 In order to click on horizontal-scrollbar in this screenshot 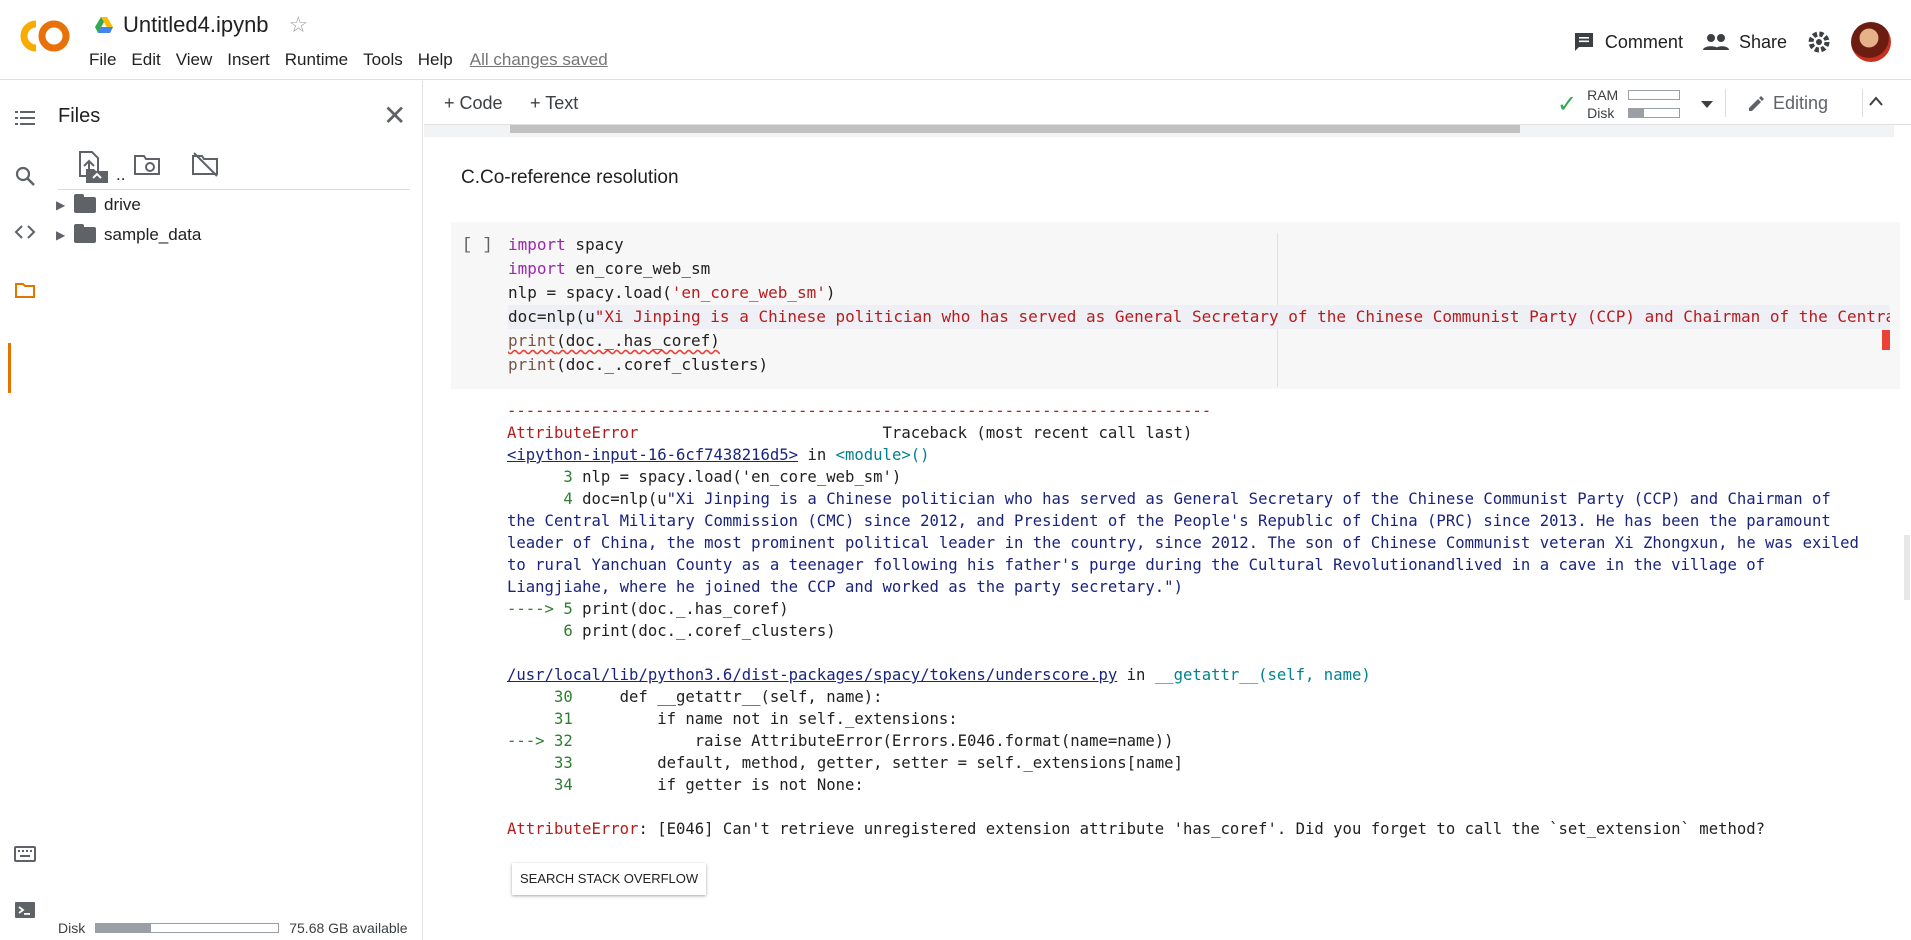, I will do `click(1159, 131)`.